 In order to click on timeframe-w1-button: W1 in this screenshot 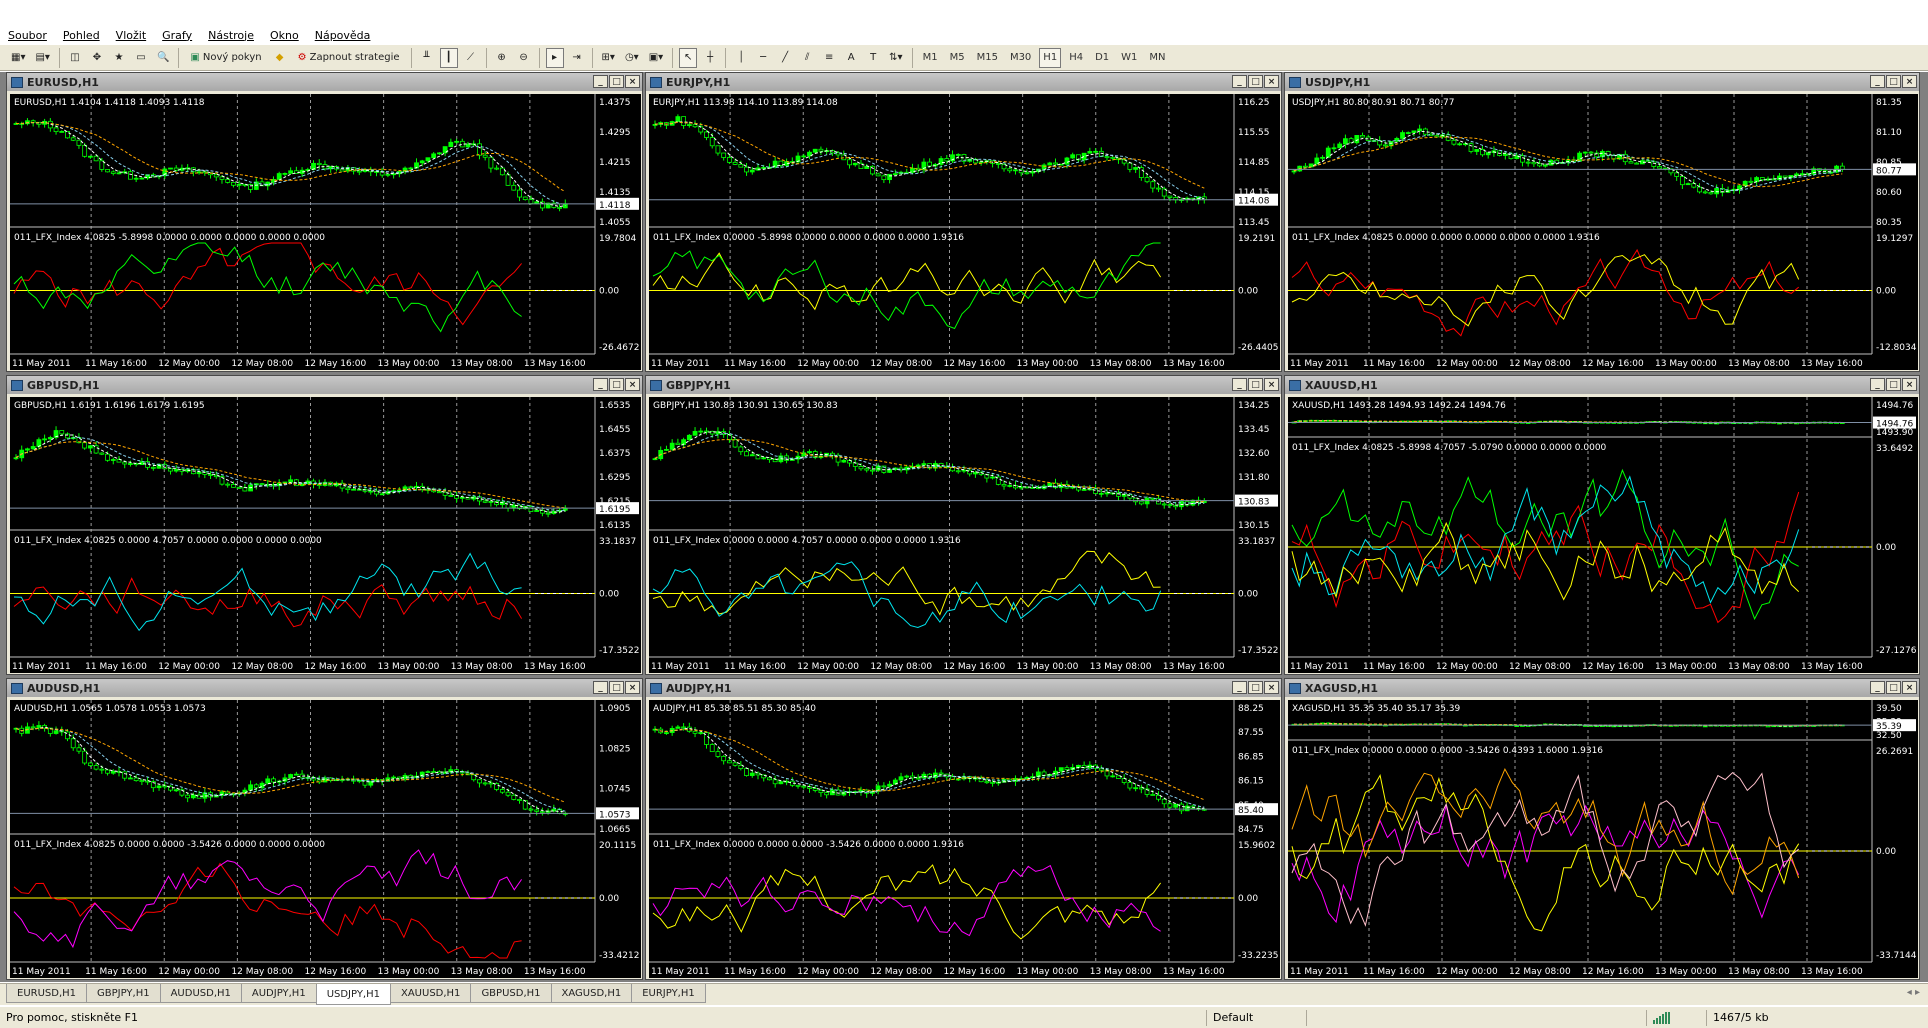, I will do `click(1129, 58)`.